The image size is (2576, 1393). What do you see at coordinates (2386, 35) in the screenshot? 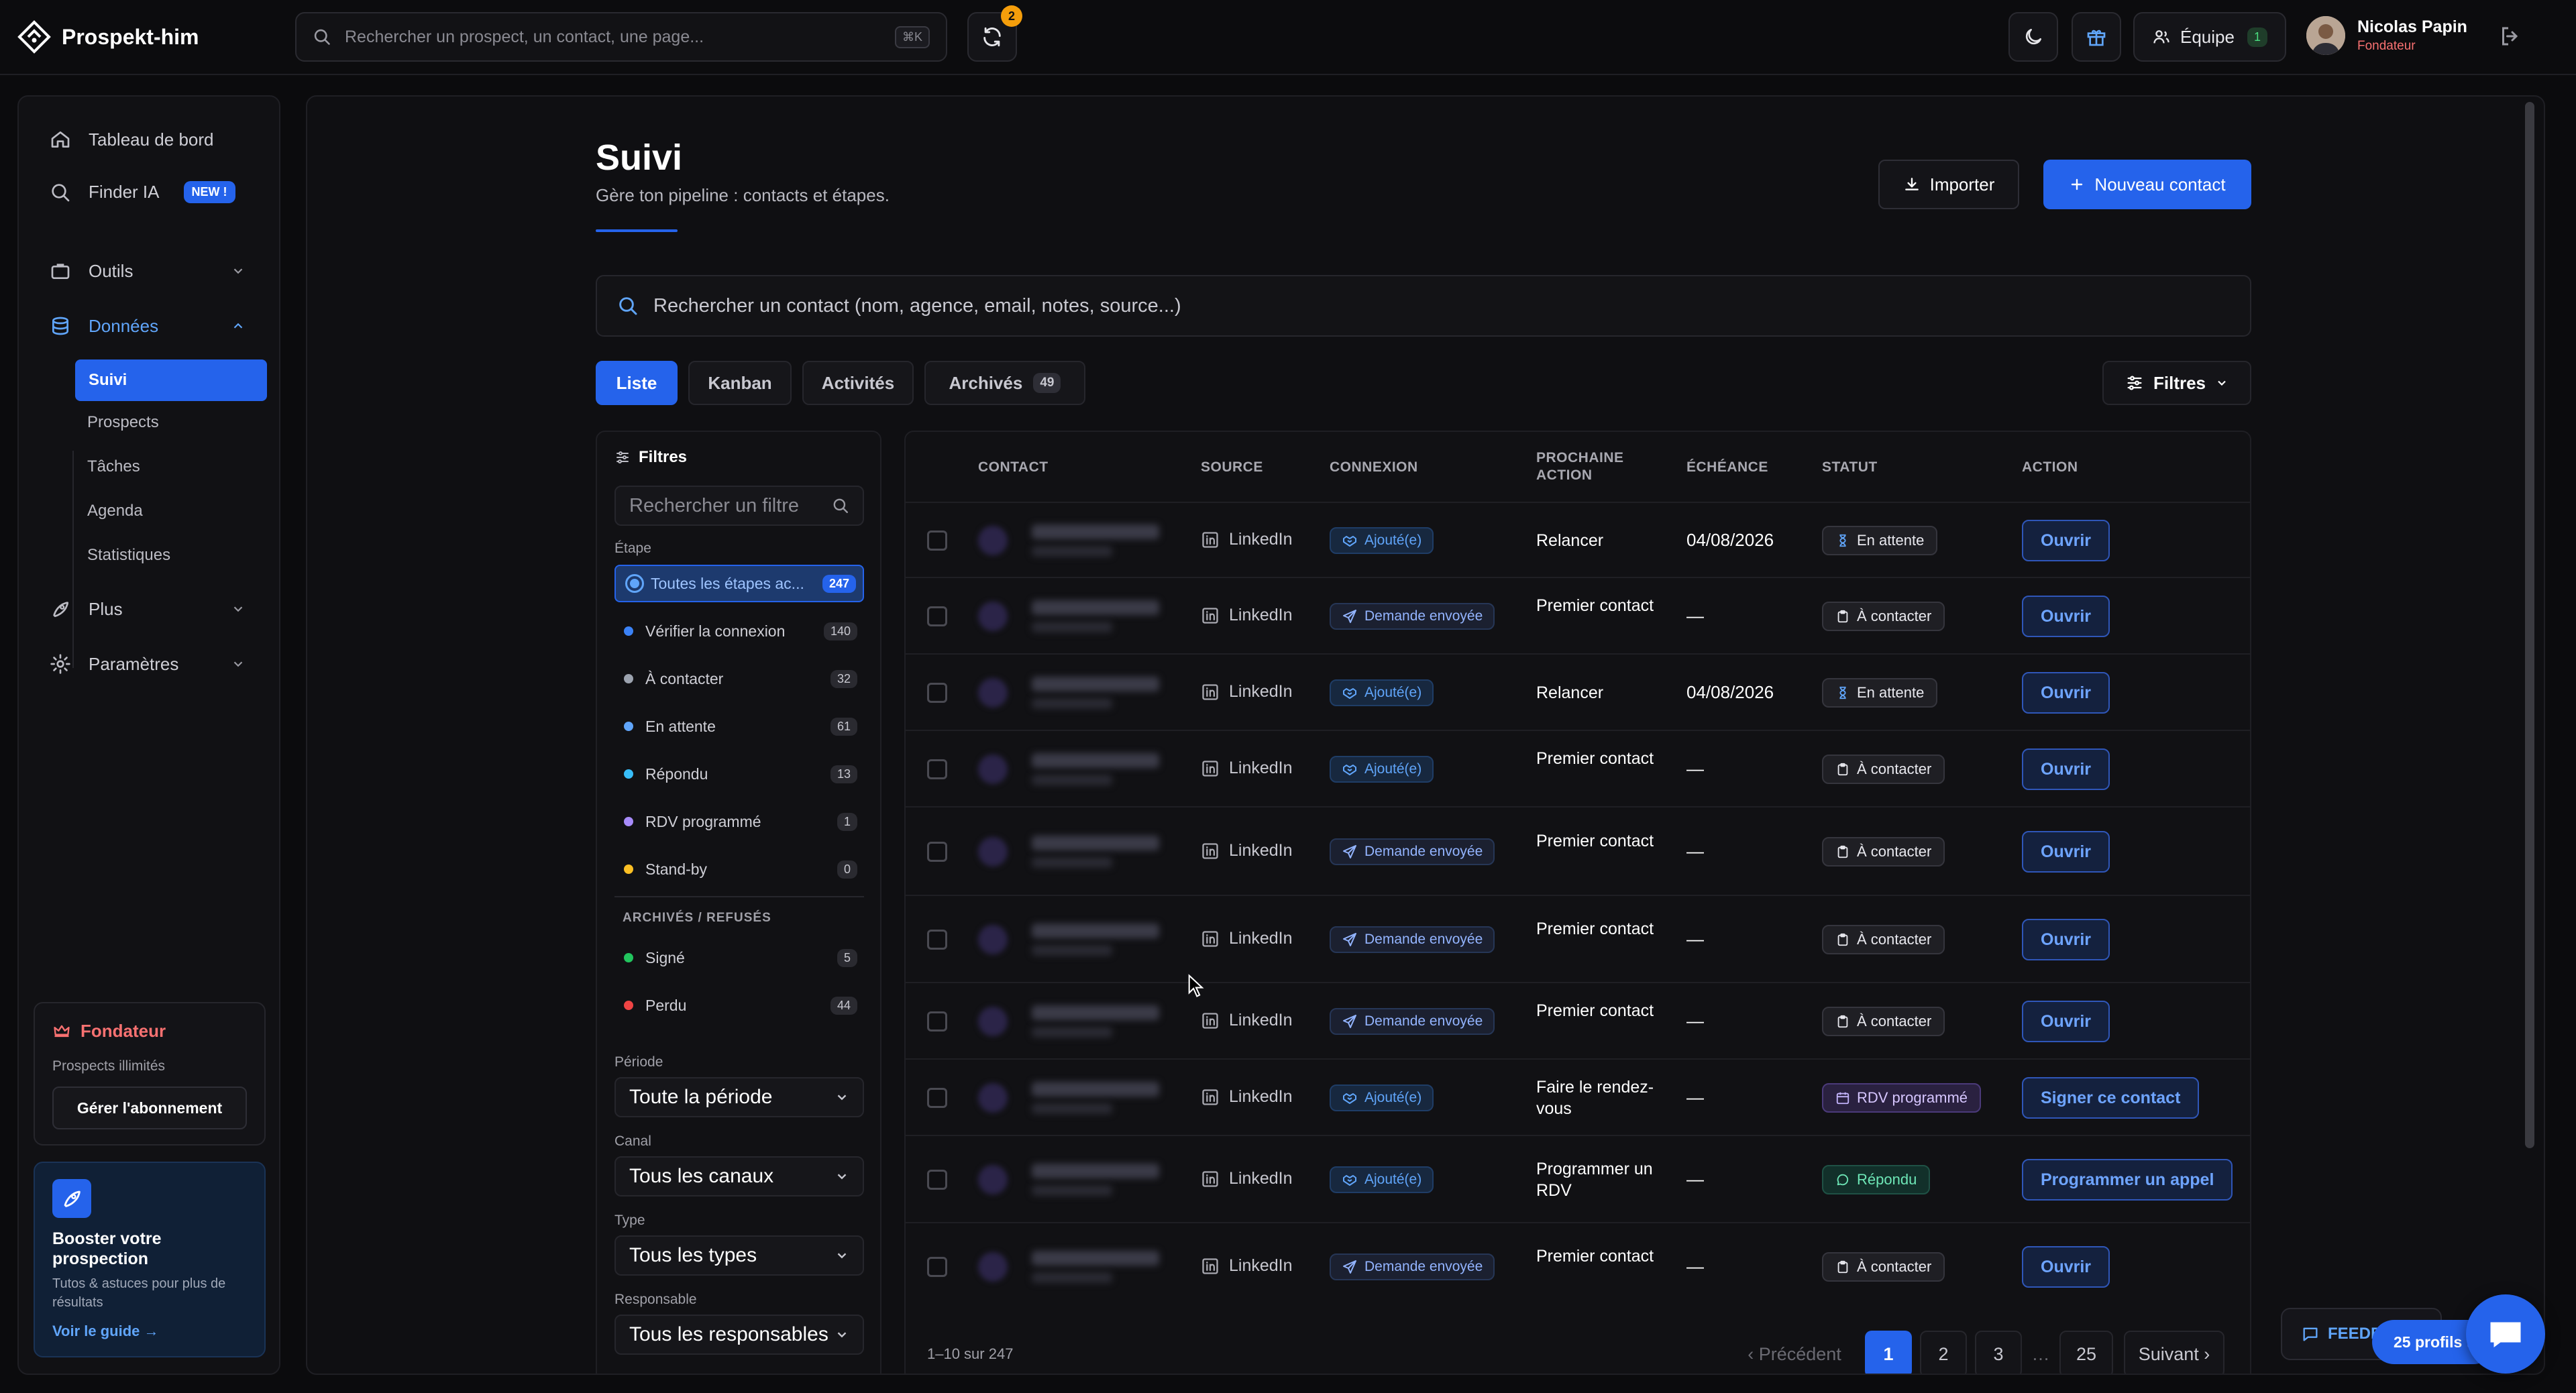
I see `user-menu: Nicolas Papin Fondateur` at bounding box center [2386, 35].